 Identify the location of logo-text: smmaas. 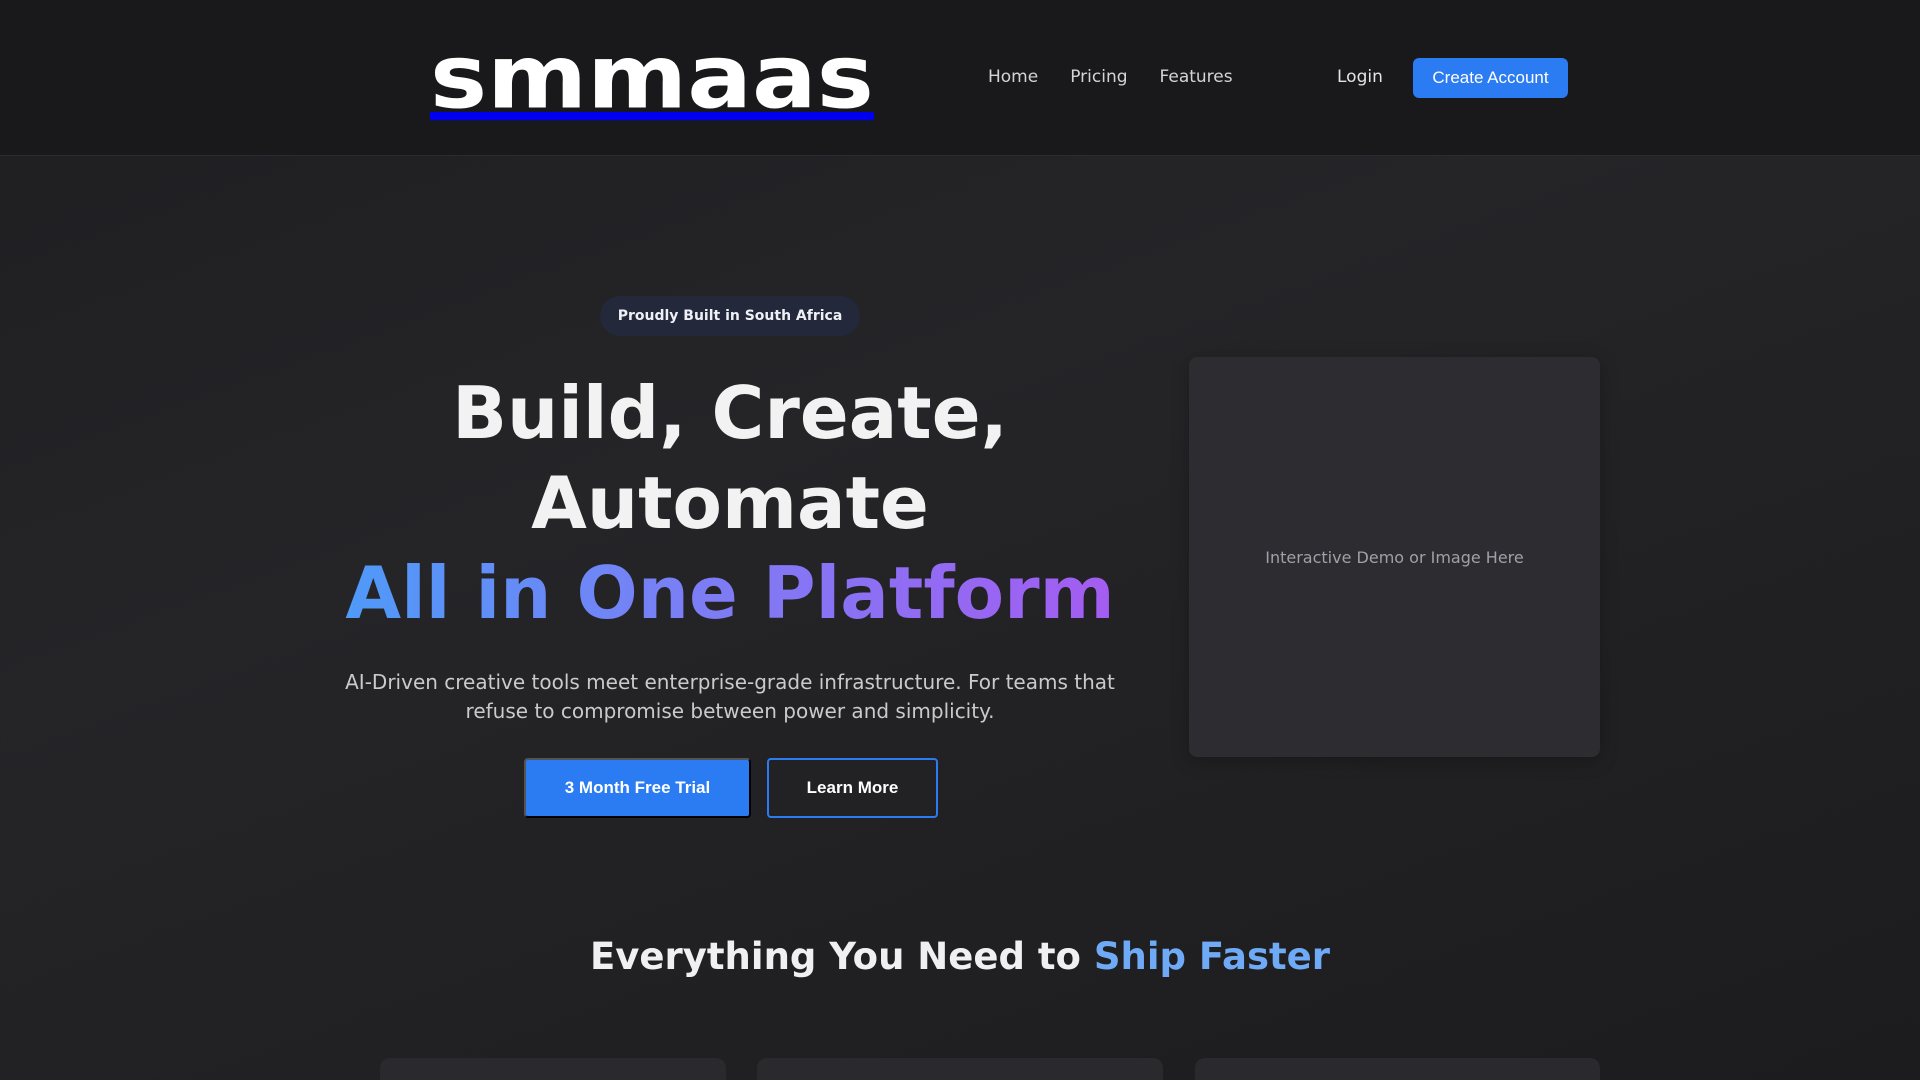
(652, 77).